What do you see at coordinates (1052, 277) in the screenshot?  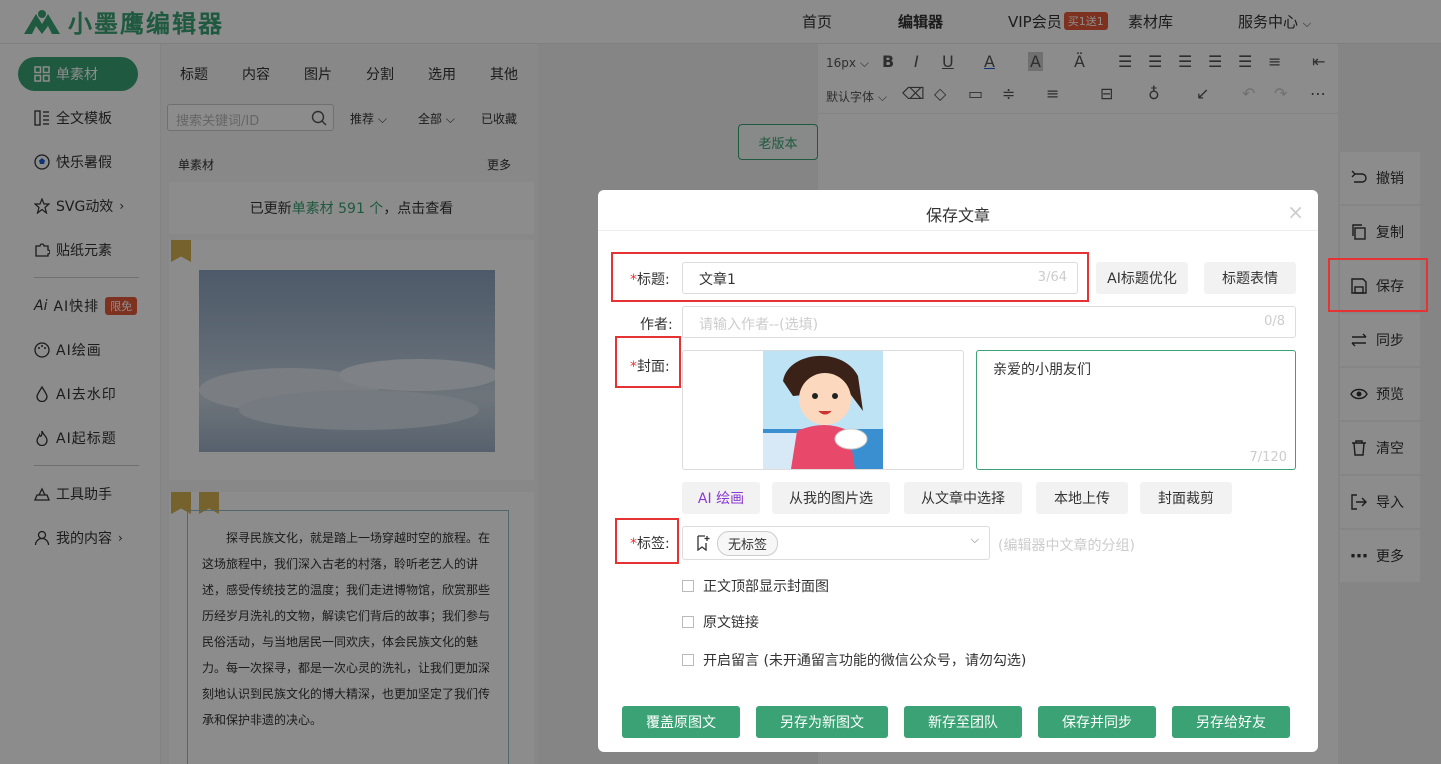 I see `title-counter: 3/64` at bounding box center [1052, 277].